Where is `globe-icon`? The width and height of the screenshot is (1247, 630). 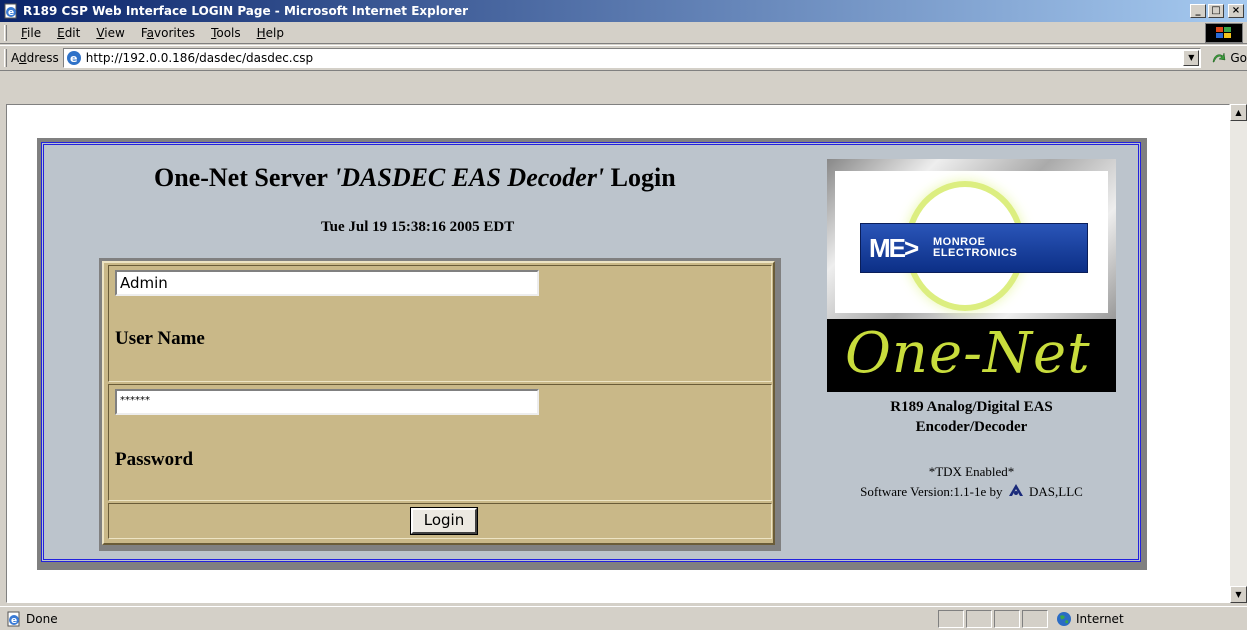
globe-icon is located at coordinates (1064, 618).